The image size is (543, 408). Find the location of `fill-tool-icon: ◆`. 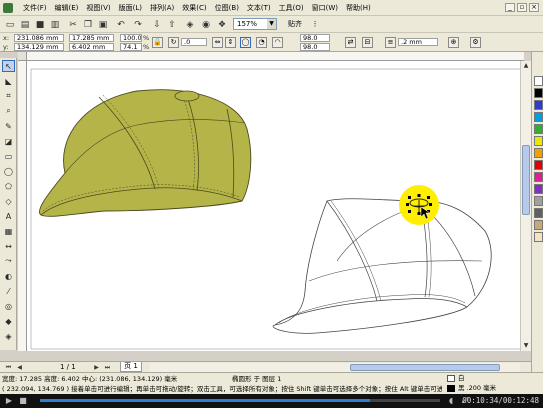

fill-tool-icon: ◆ is located at coordinates (8, 321).